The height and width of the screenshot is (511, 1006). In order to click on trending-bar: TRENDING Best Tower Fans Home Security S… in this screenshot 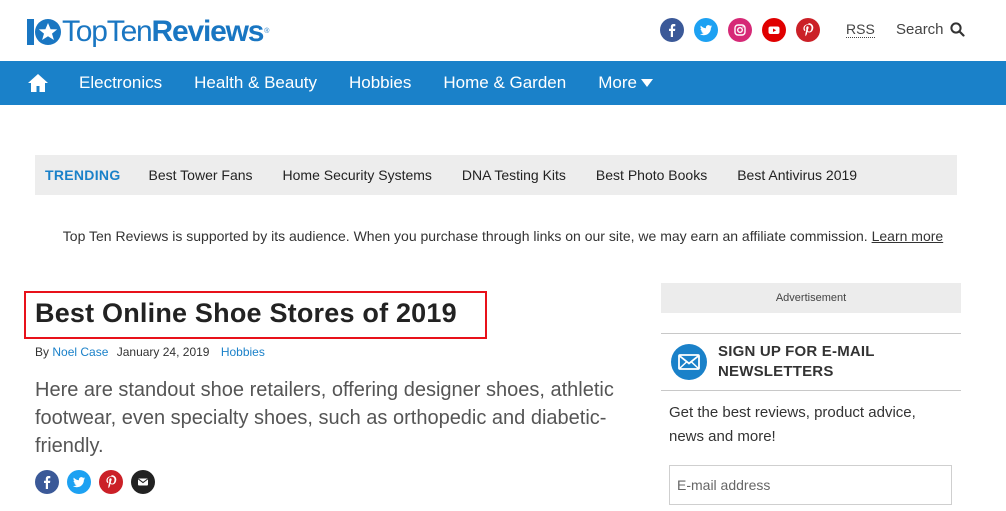, I will do `click(496, 175)`.